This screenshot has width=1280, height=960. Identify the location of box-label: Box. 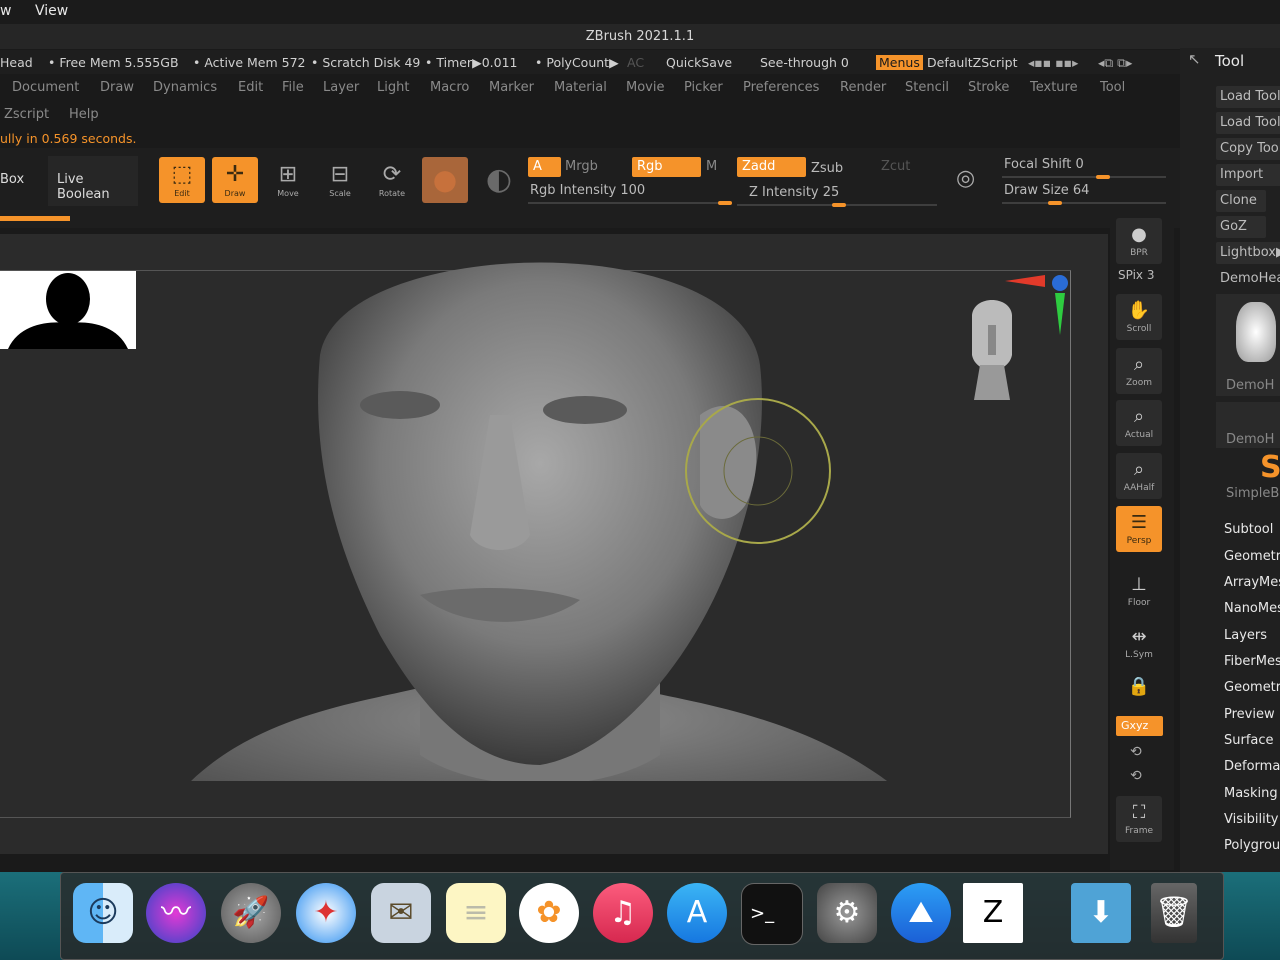
(12, 179).